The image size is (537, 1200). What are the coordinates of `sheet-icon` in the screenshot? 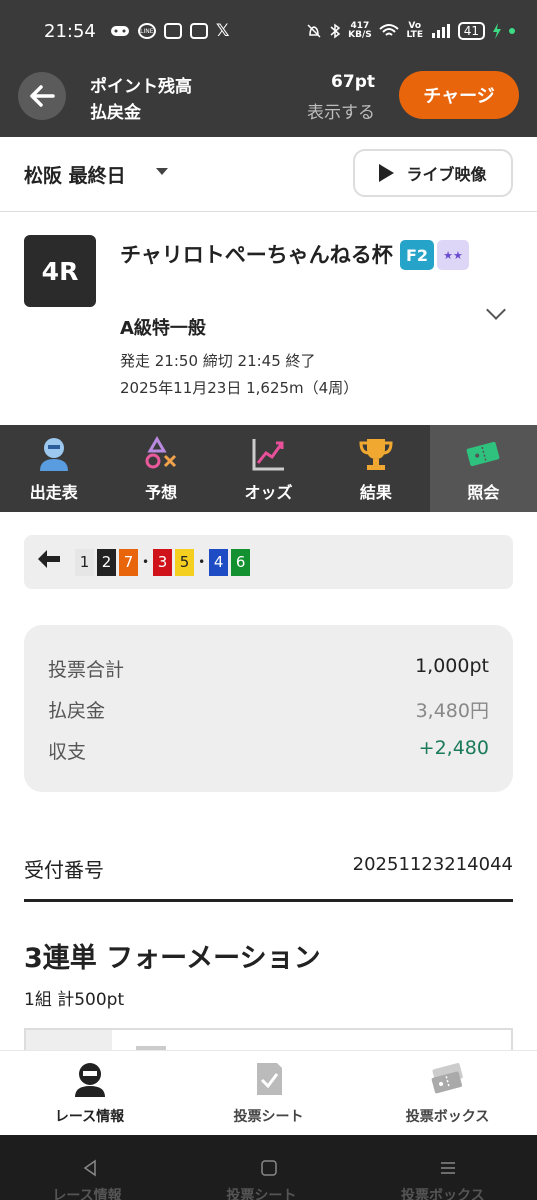 It's located at (269, 1079).